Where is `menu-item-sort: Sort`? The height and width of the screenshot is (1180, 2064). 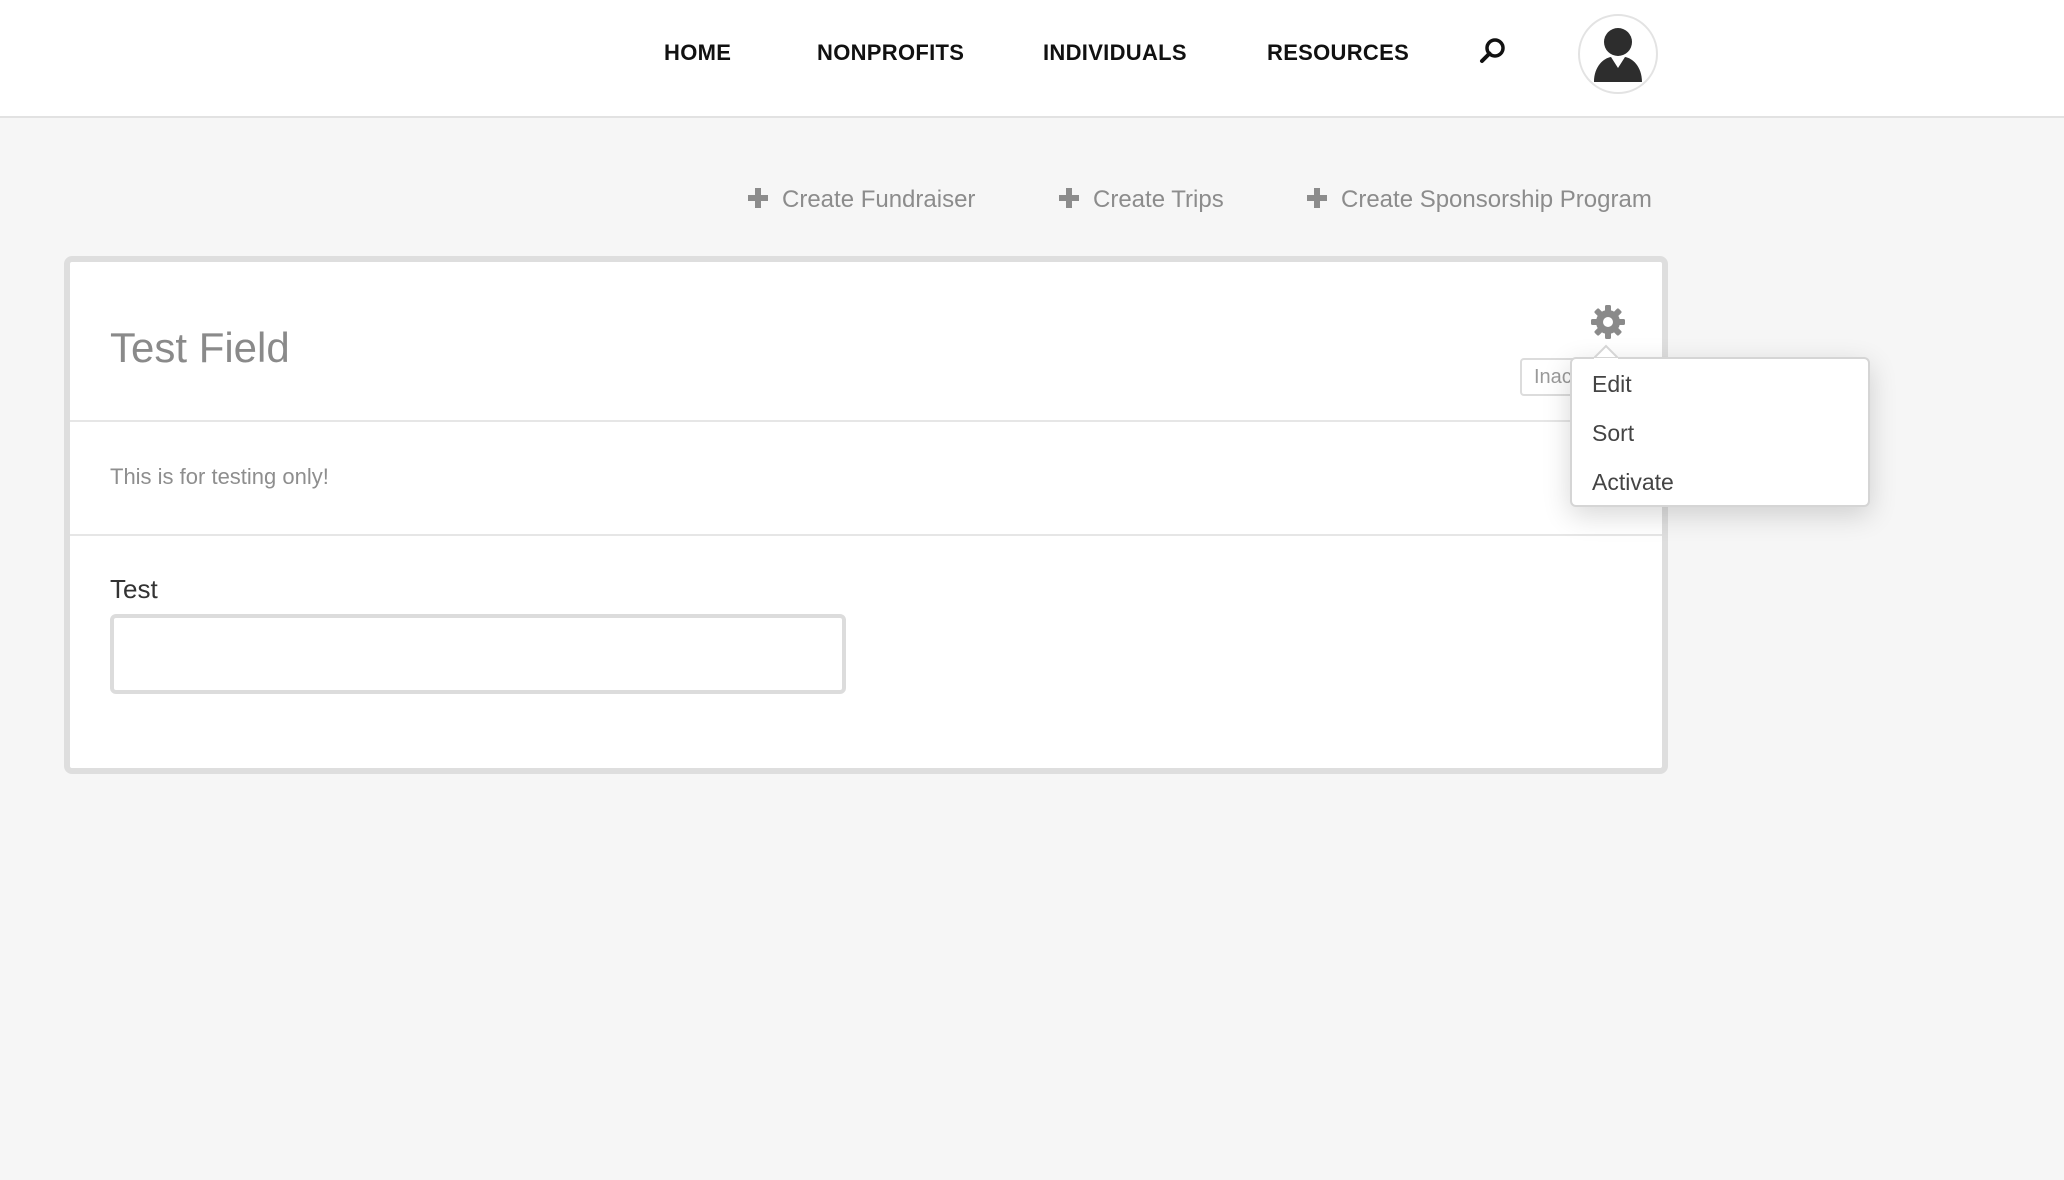
menu-item-sort: Sort is located at coordinates (1613, 433).